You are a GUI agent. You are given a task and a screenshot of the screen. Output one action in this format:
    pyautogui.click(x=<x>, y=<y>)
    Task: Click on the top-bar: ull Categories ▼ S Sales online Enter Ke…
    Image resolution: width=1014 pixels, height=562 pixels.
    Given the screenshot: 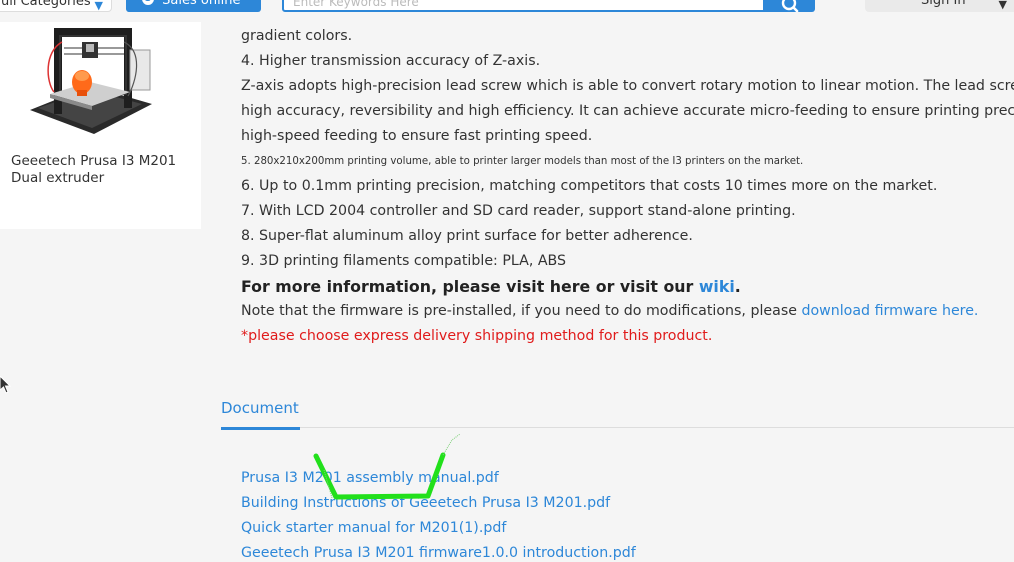 What is the action you would take?
    pyautogui.click(x=507, y=11)
    